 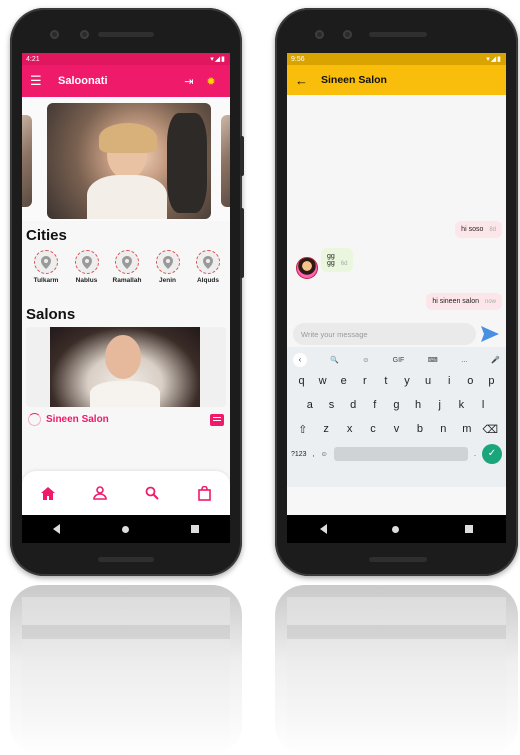 What do you see at coordinates (337, 260) in the screenshot?
I see `message-incoming: gg gg 6d` at bounding box center [337, 260].